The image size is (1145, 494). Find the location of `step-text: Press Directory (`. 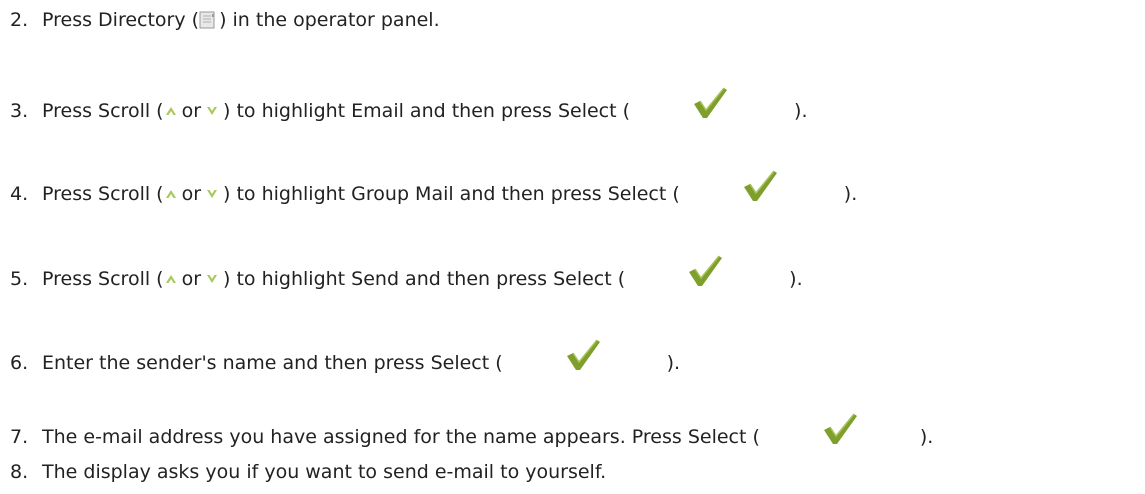

step-text: Press Directory ( is located at coordinates (121, 20).